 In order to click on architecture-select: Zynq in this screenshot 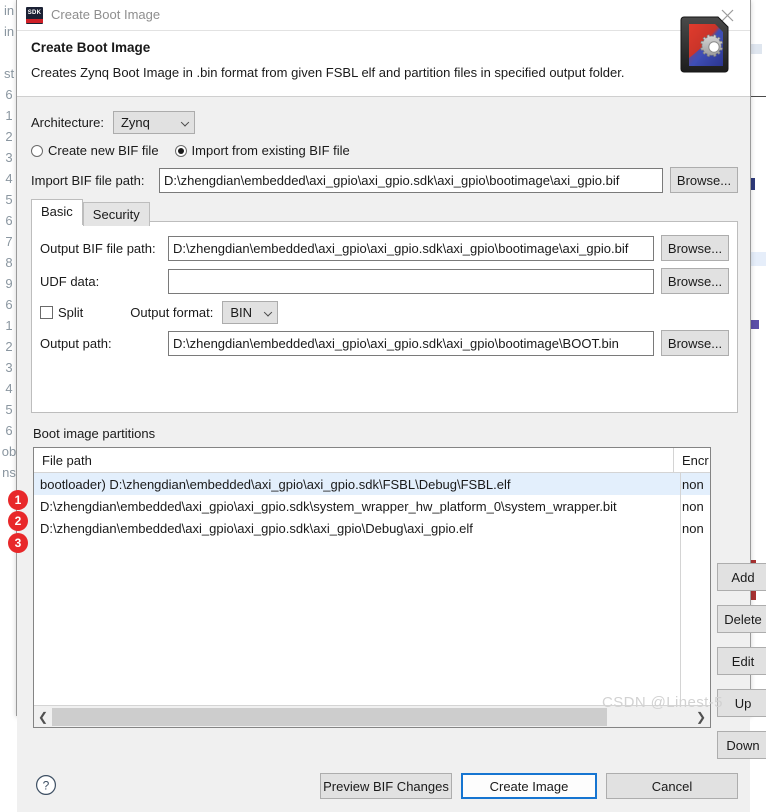, I will do `click(153, 122)`.